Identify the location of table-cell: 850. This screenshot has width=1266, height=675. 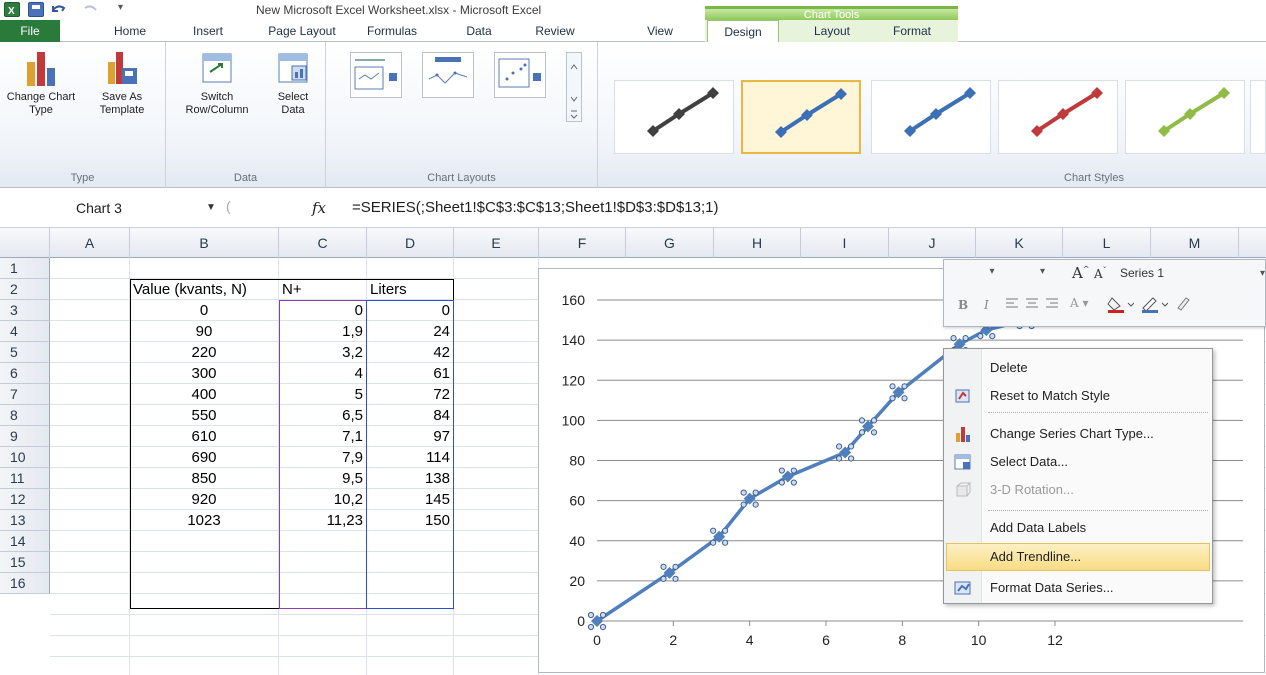
(204, 478).